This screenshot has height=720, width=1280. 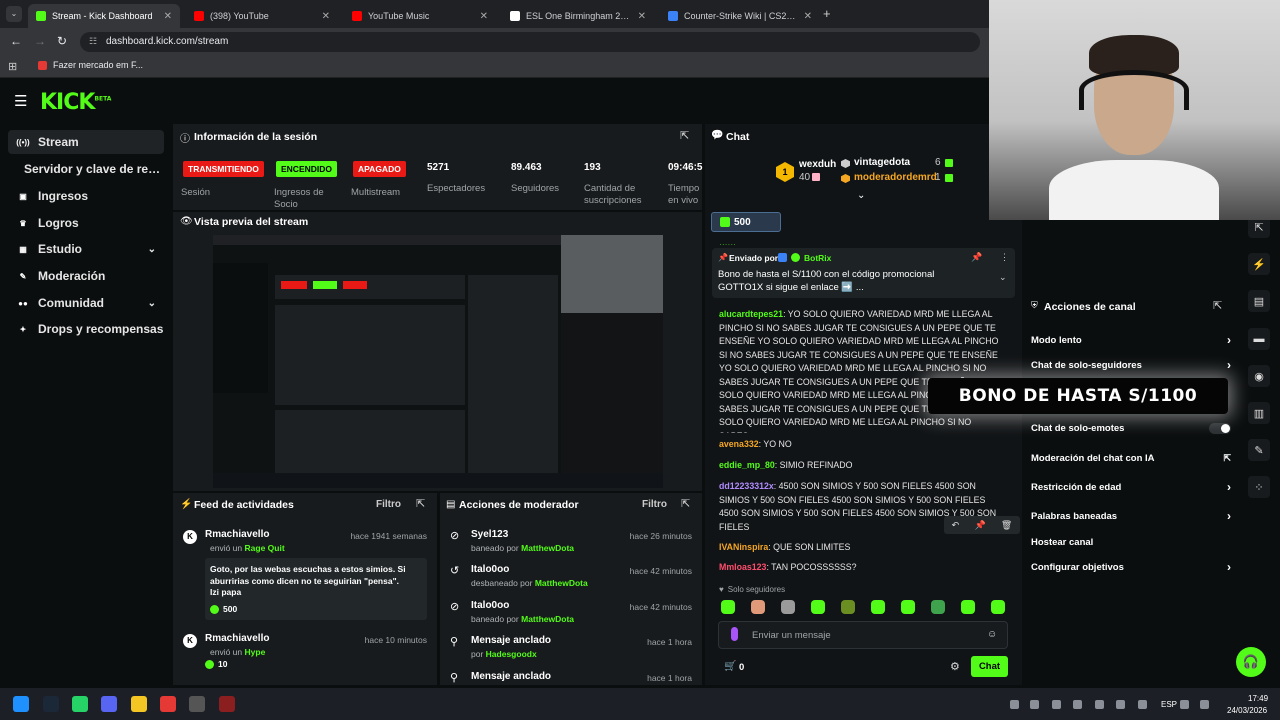 I want to click on leader-name: vintagedota, so click(x=882, y=162).